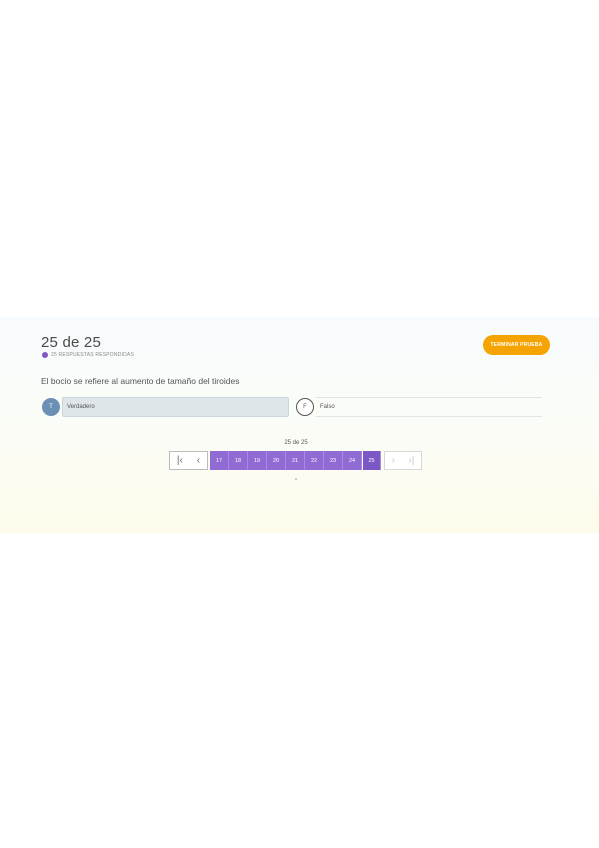  Describe the element at coordinates (175, 407) in the screenshot. I see `option-true: Verdadero` at that location.